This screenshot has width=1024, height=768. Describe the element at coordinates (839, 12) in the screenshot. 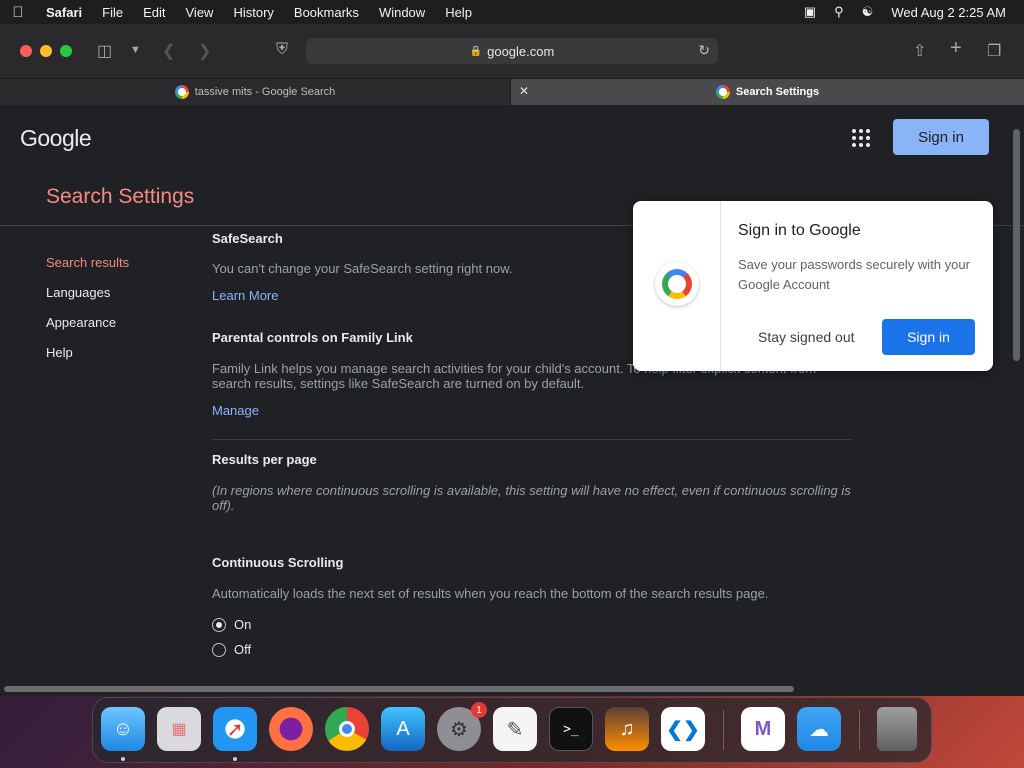

I see `spotlight-search-icon: ⚲` at that location.